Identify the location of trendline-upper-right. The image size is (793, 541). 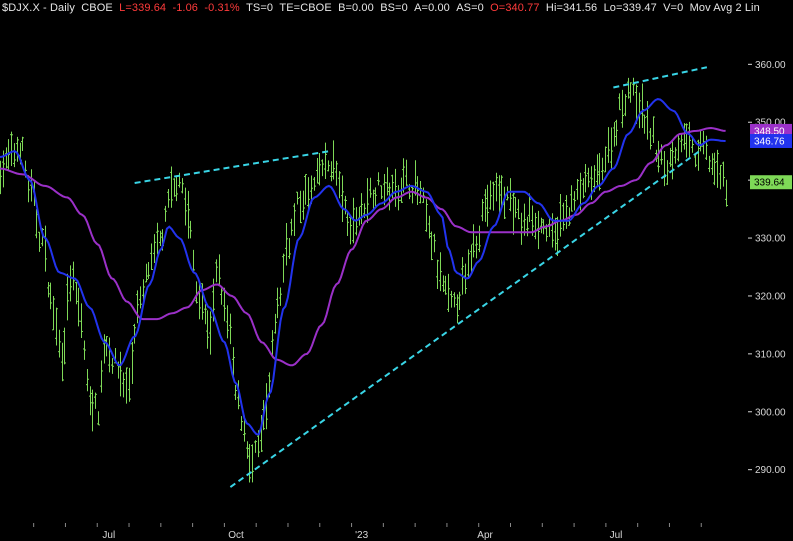
(660, 77).